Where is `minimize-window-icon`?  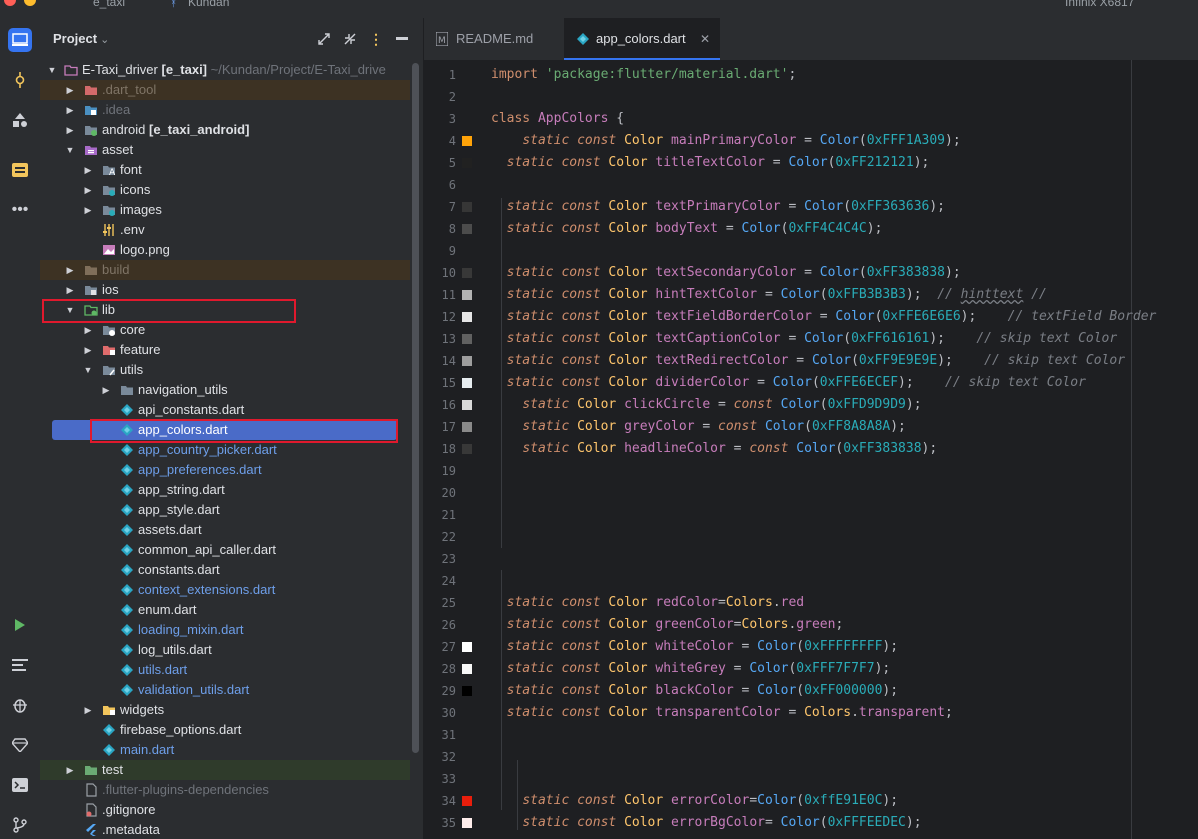 minimize-window-icon is located at coordinates (30, 3).